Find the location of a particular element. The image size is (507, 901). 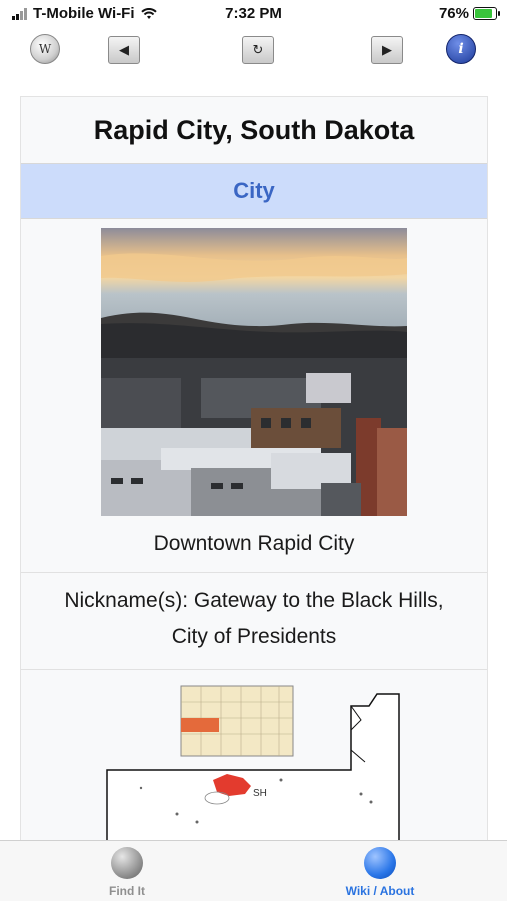

info-button: i is located at coordinates (461, 49).